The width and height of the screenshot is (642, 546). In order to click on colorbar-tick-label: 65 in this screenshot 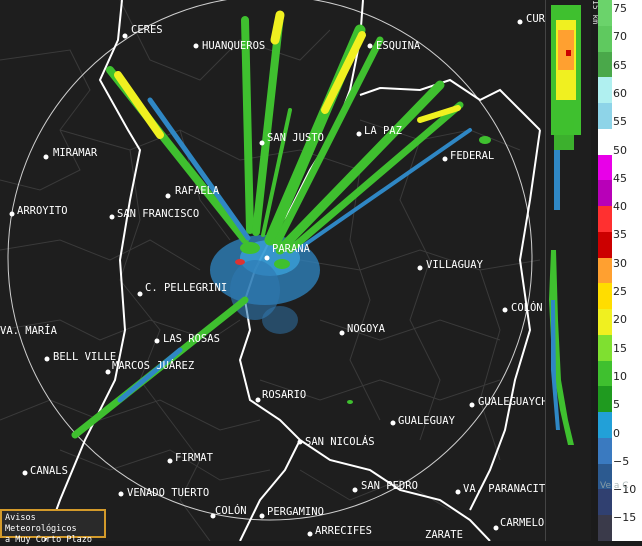, I will do `click(620, 65)`.